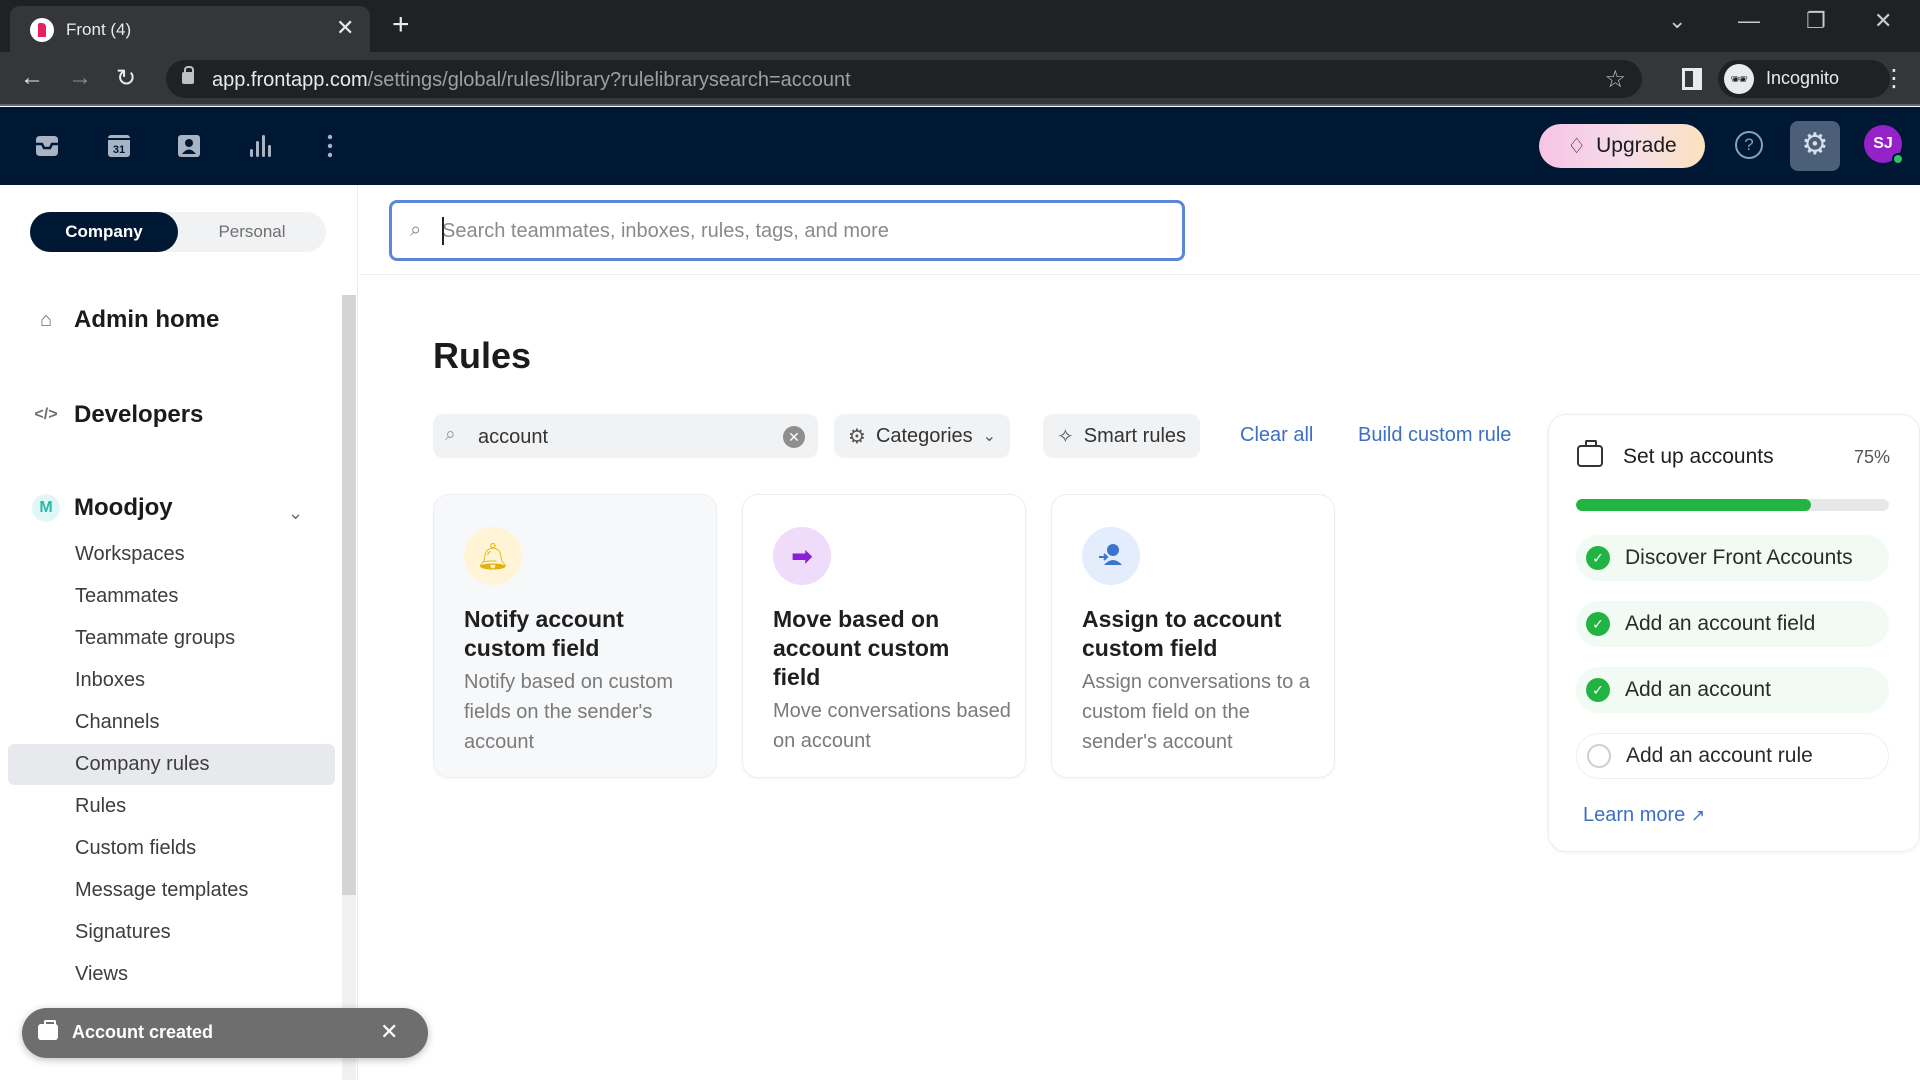 This screenshot has width=1920, height=1080. Describe the element at coordinates (625, 436) in the screenshot. I see `rule-search-field: ⌕ account ✕` at that location.